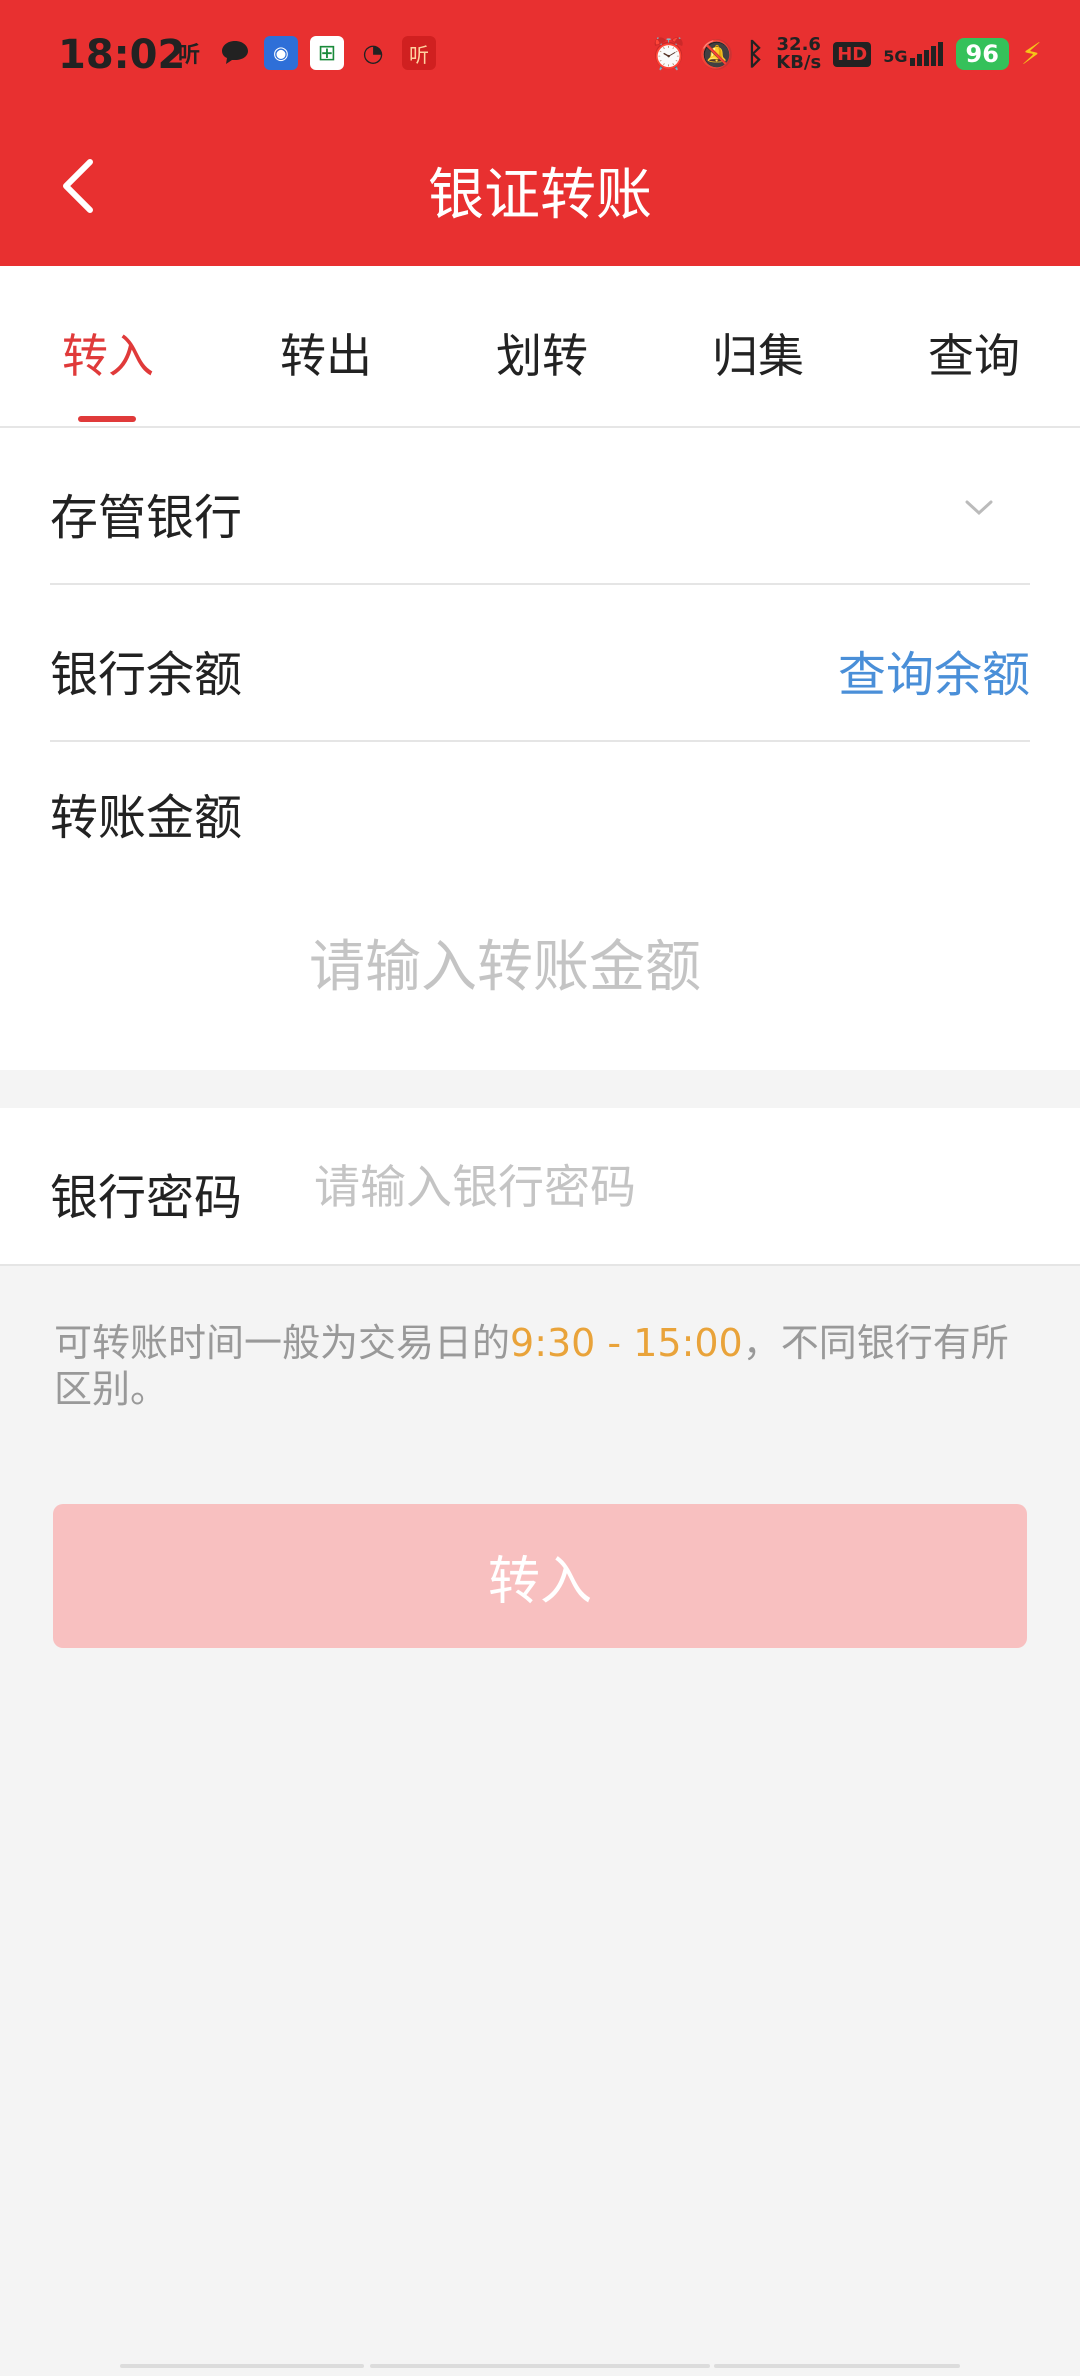 The image size is (1080, 2376). Describe the element at coordinates (531, 1366) in the screenshot. I see `transfer-time-note: 可转账时间一般为交易日的9:30 - 15:00，不同银行有所区别。` at that location.